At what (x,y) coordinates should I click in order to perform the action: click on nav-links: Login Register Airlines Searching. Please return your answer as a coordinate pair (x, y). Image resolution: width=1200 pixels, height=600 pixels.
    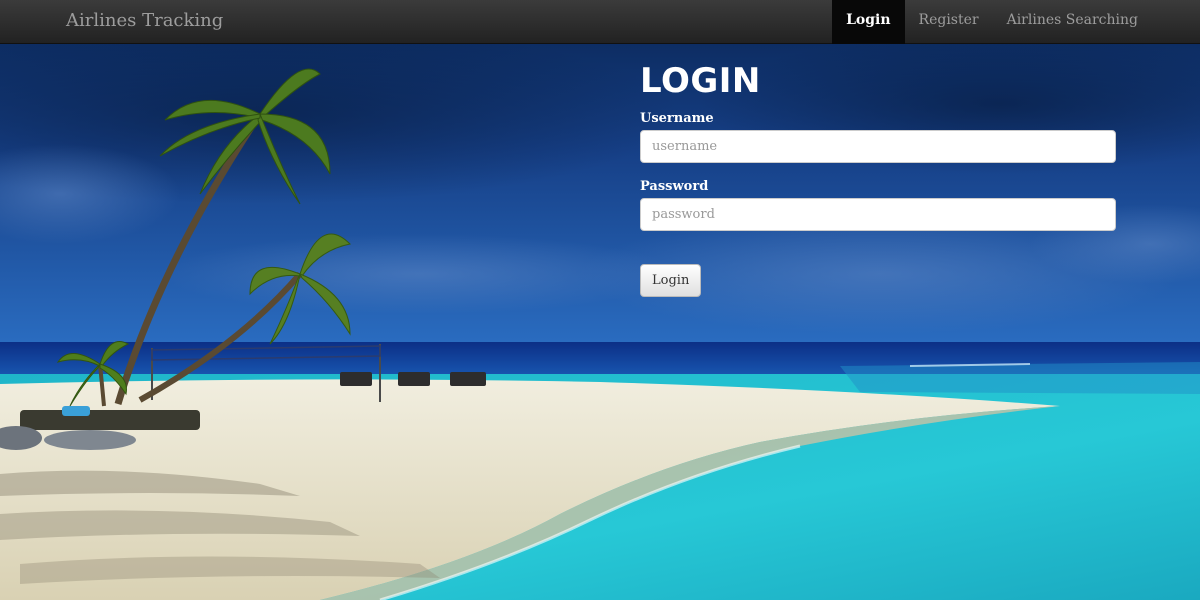
    Looking at the image, I should click on (992, 22).